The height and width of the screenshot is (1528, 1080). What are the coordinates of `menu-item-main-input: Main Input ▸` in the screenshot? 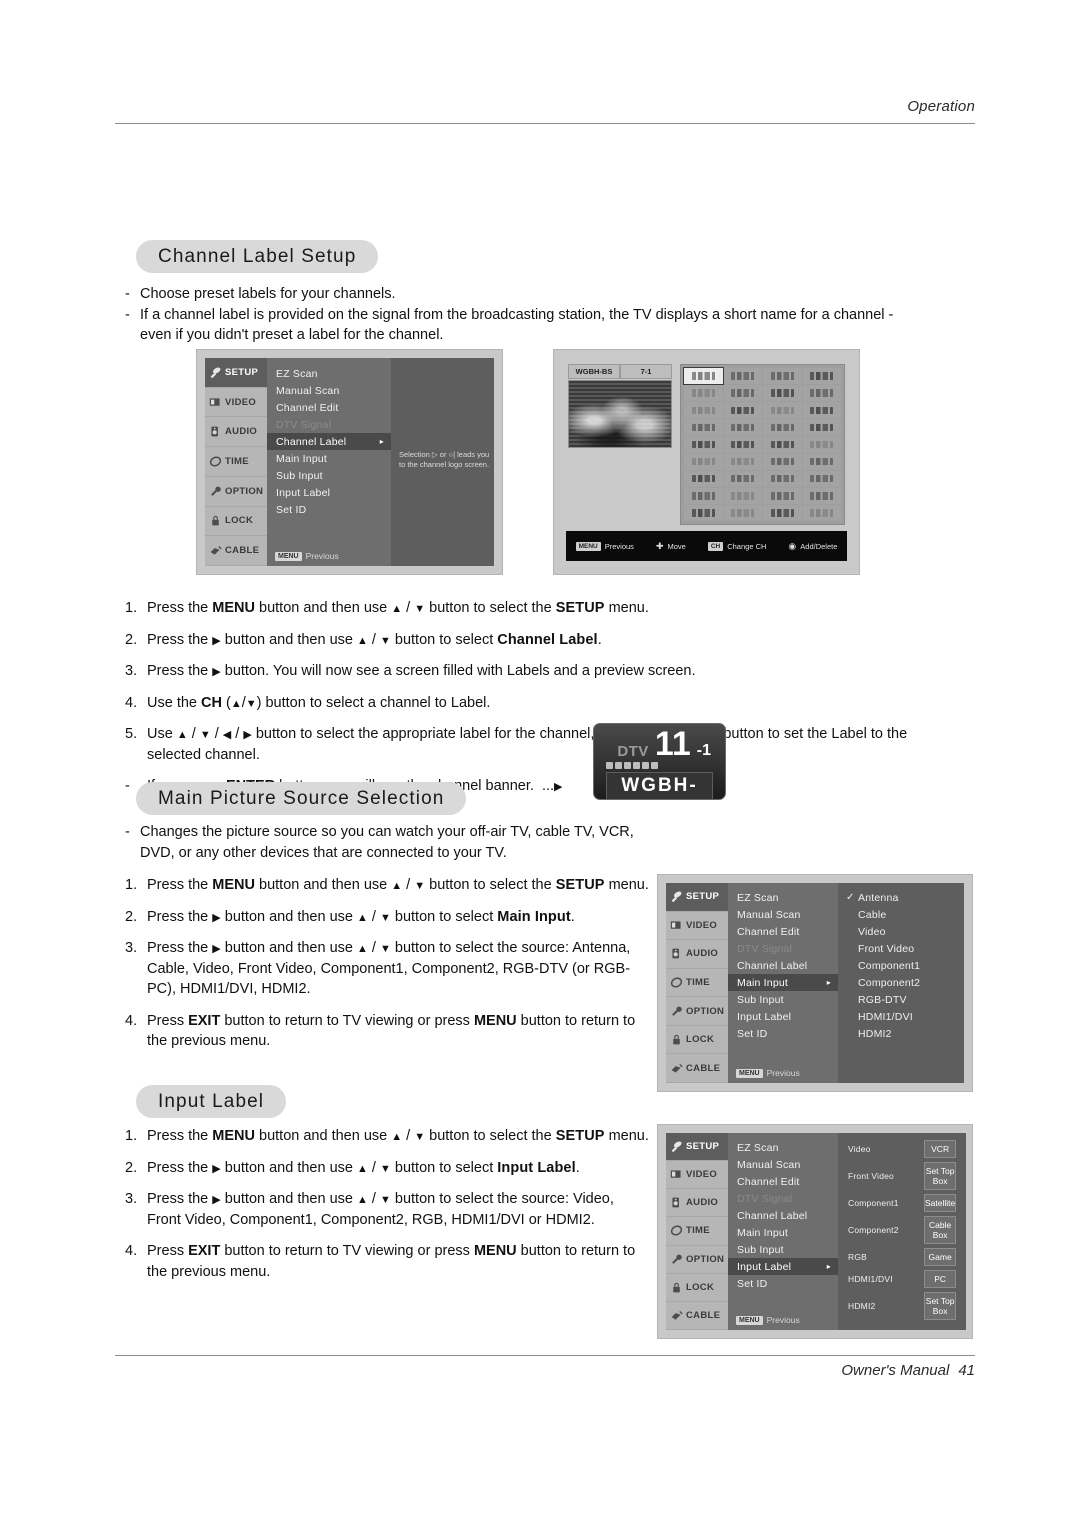 It's located at (783, 982).